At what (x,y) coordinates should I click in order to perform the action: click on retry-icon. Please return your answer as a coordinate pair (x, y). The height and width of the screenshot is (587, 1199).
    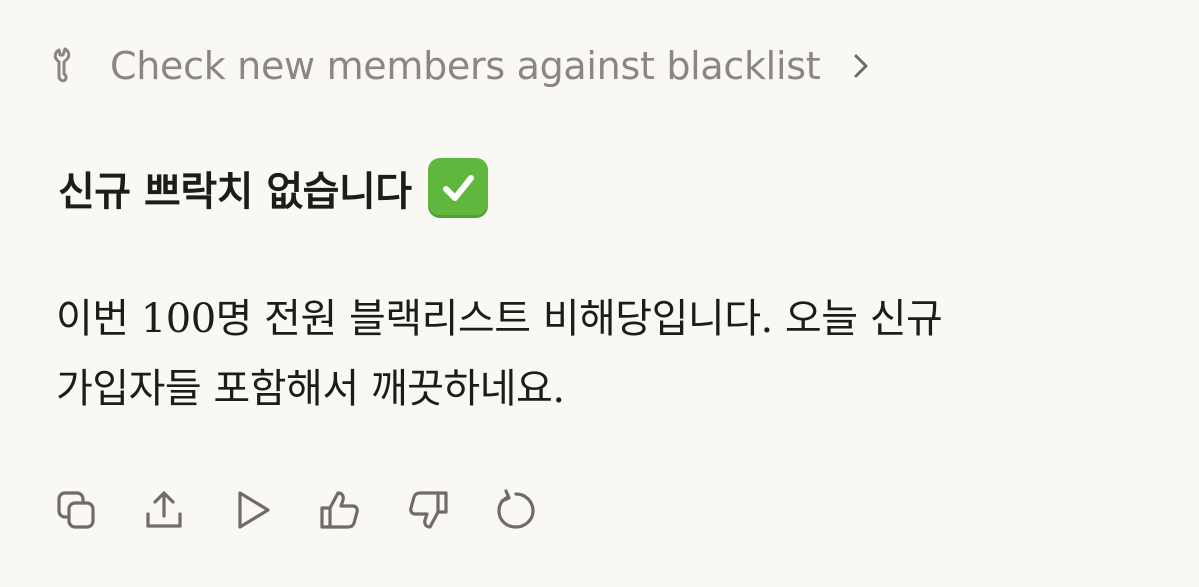
    Looking at the image, I should click on (516, 512).